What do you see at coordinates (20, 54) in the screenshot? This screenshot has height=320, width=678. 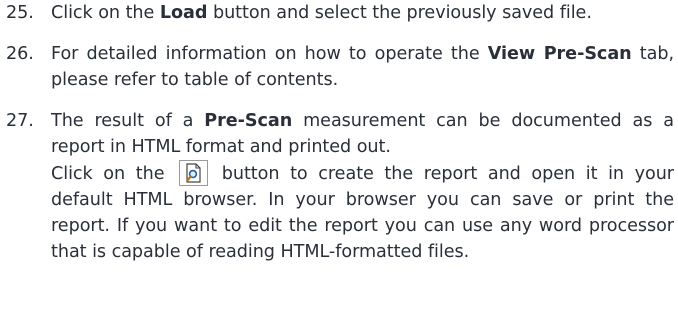 I see `step-number: 26.` at bounding box center [20, 54].